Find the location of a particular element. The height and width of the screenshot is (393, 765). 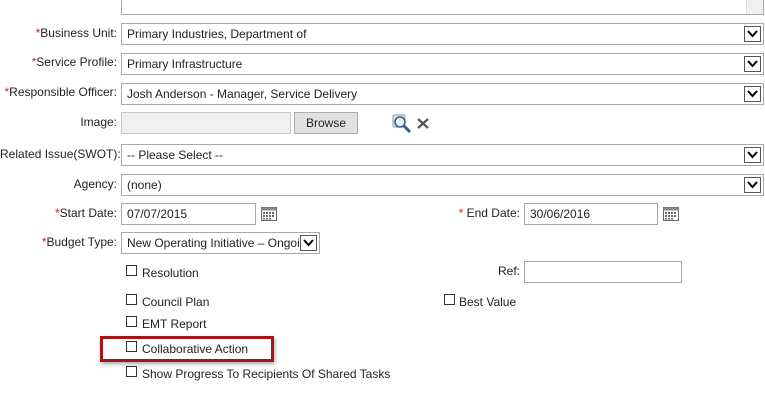

responsible-officer-label: *Responsible Officer: is located at coordinates (60, 92).